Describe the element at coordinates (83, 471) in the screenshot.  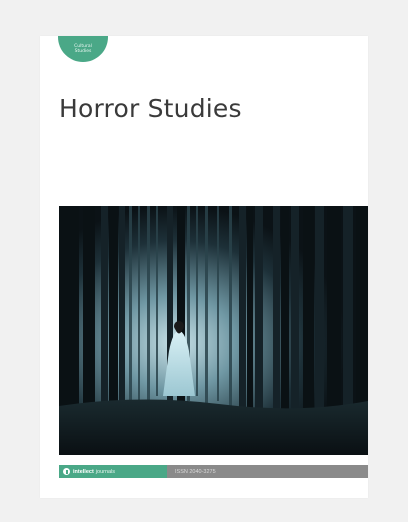
I see `publisher-name: intellect` at that location.